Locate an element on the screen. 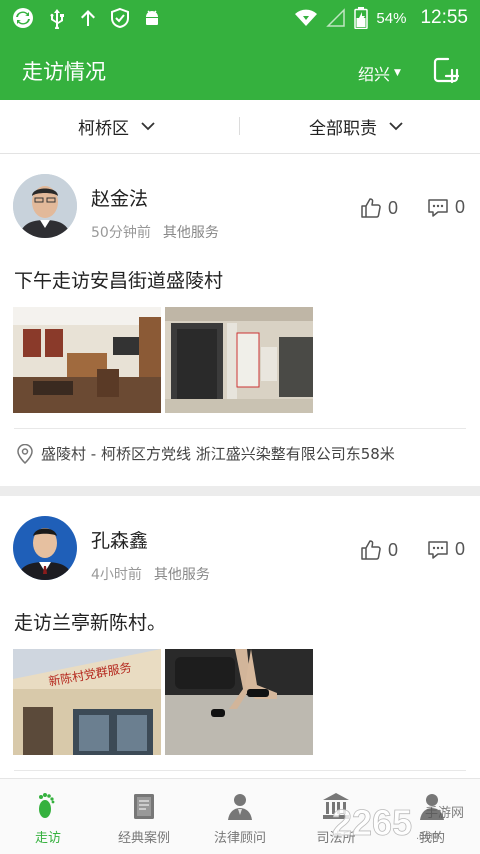 The image size is (480, 854). footprint-icon is located at coordinates (47, 805).